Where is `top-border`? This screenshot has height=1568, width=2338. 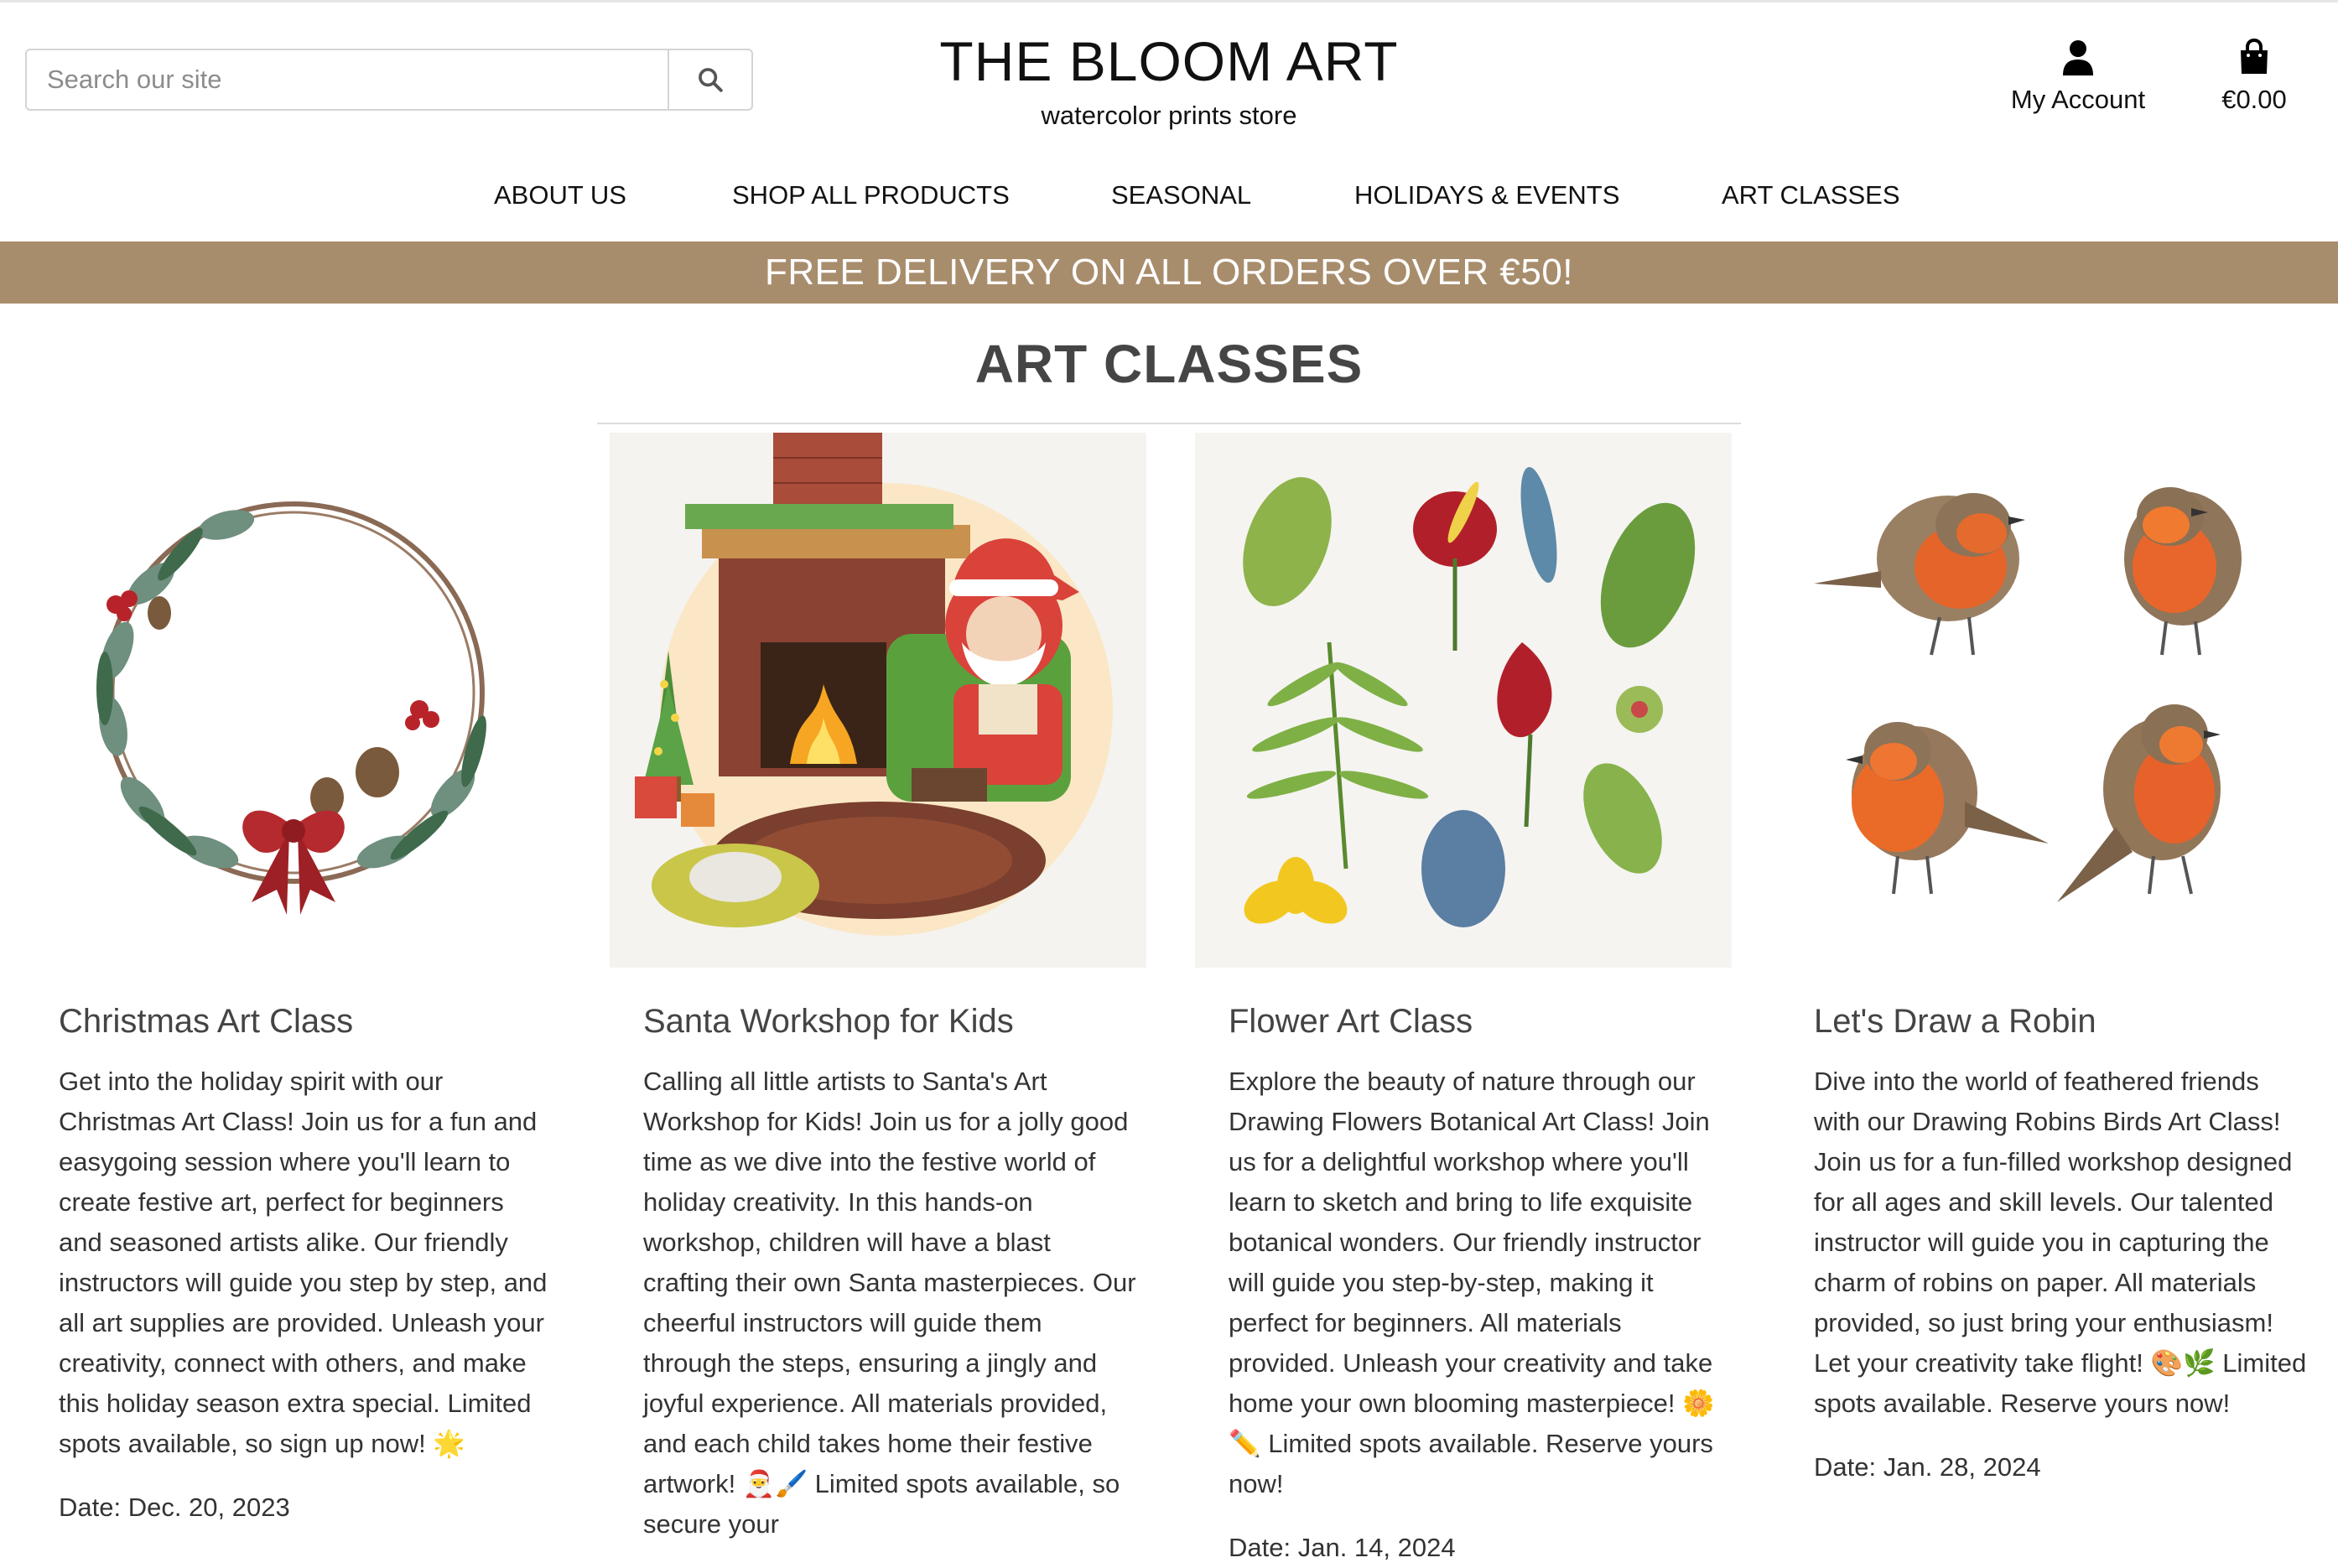 top-border is located at coordinates (1169, 1).